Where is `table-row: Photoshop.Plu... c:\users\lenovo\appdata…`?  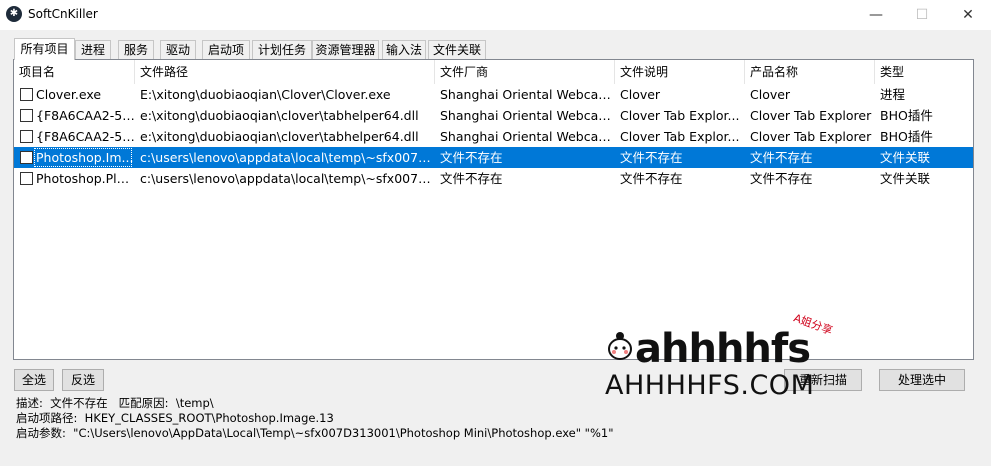 table-row: Photoshop.Plu... c:\users\lenovo\appdata… is located at coordinates (493, 178).